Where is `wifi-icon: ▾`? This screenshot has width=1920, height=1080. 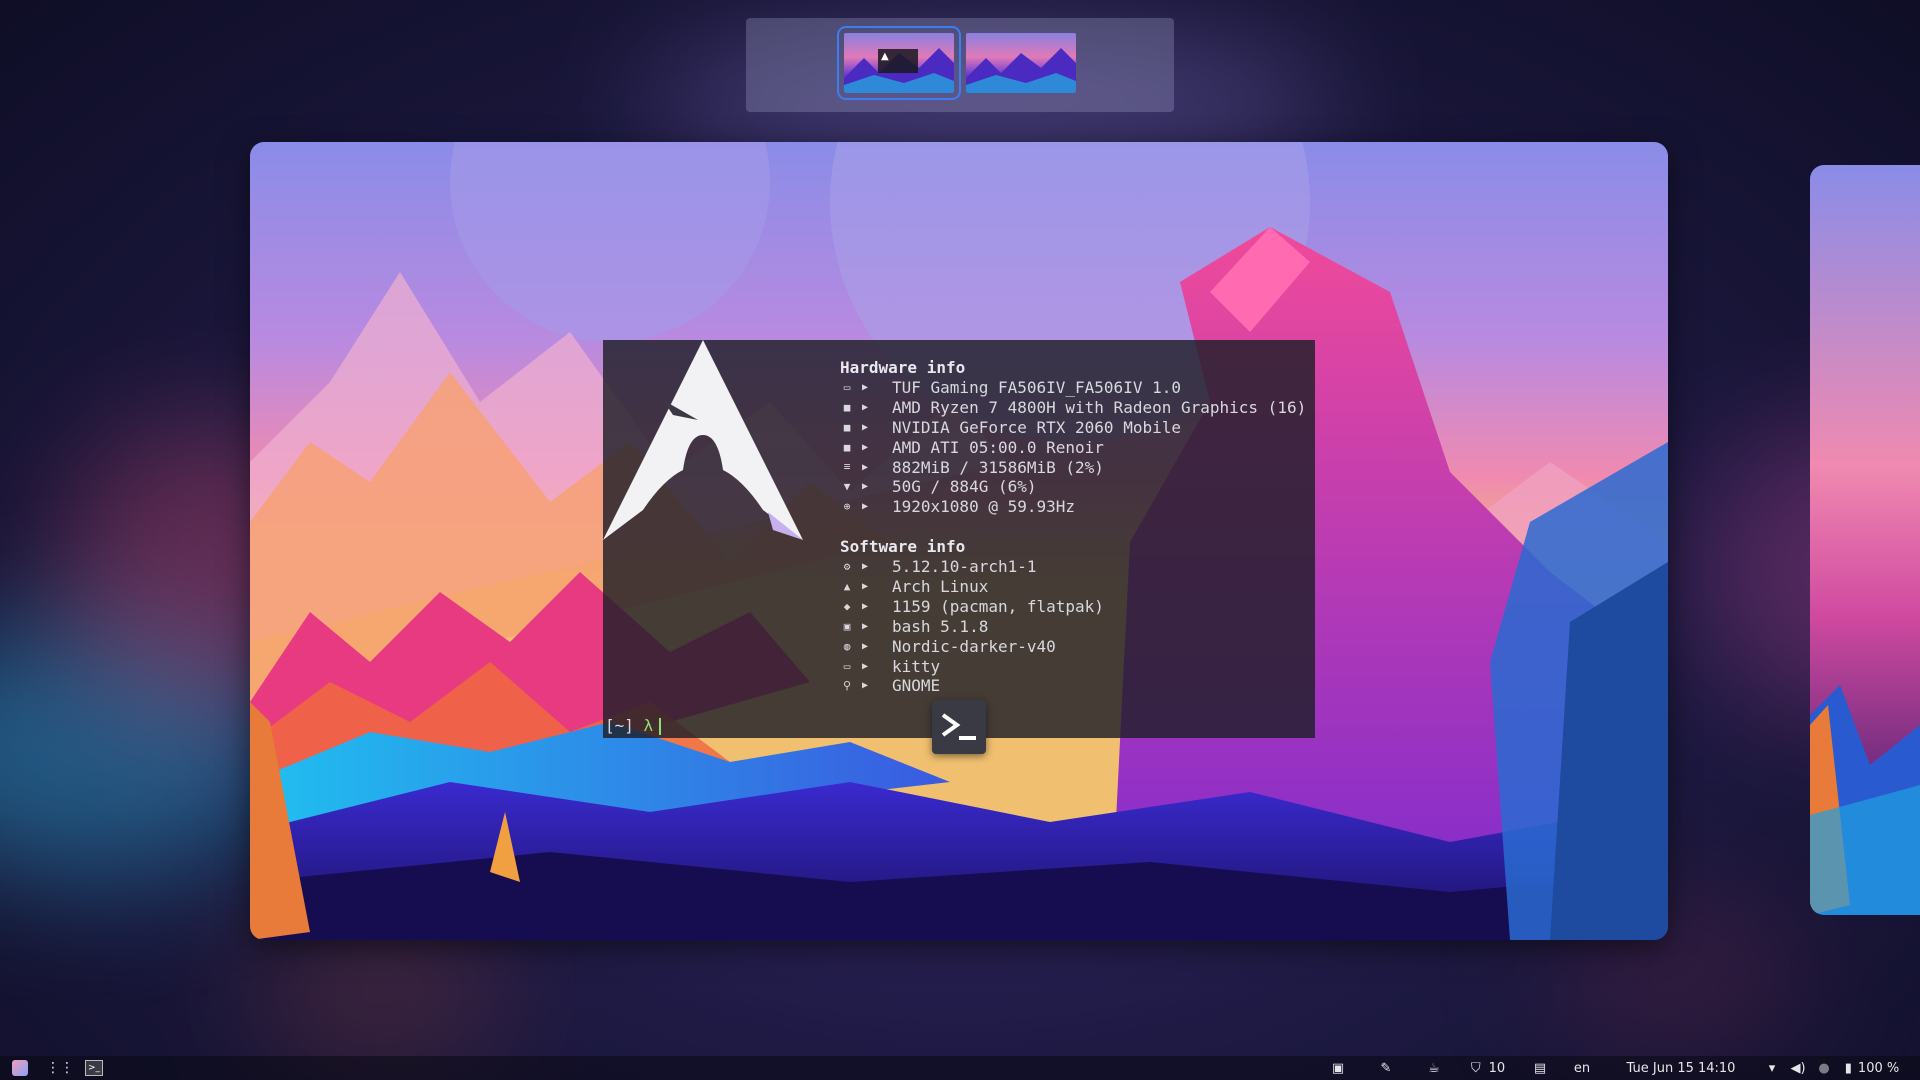 wifi-icon: ▾ is located at coordinates (1772, 1068).